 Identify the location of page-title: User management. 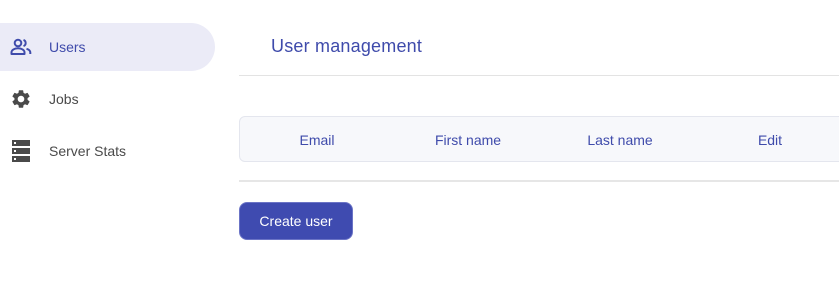
(347, 46).